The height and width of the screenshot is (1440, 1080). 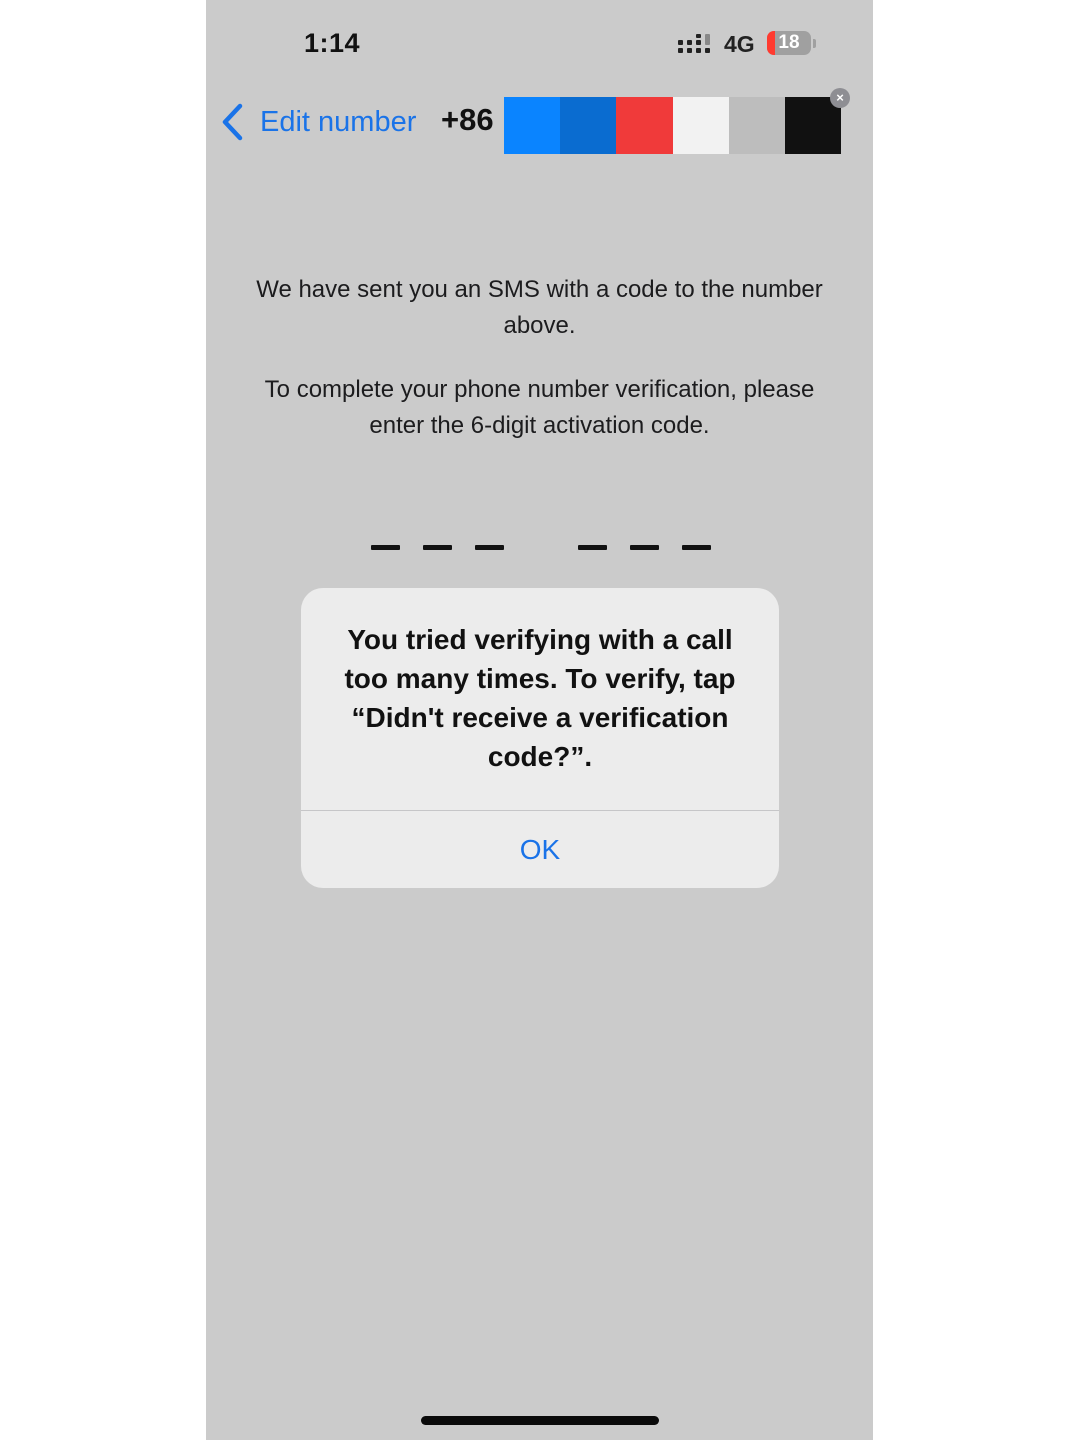 I want to click on close-circle-icon: ×, so click(x=840, y=98).